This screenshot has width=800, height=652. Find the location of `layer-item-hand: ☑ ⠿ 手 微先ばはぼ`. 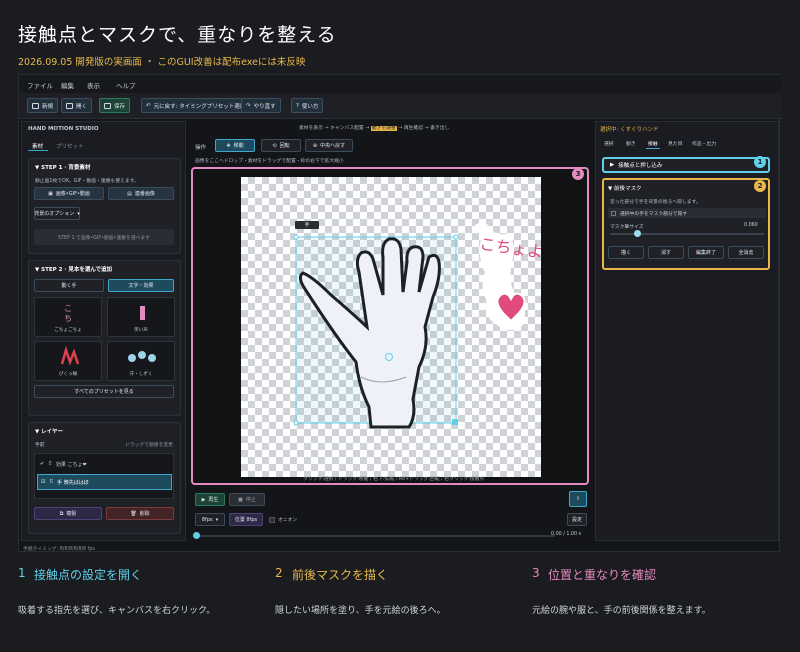

layer-item-hand: ☑ ⠿ 手 微先ばはぼ is located at coordinates (104, 482).